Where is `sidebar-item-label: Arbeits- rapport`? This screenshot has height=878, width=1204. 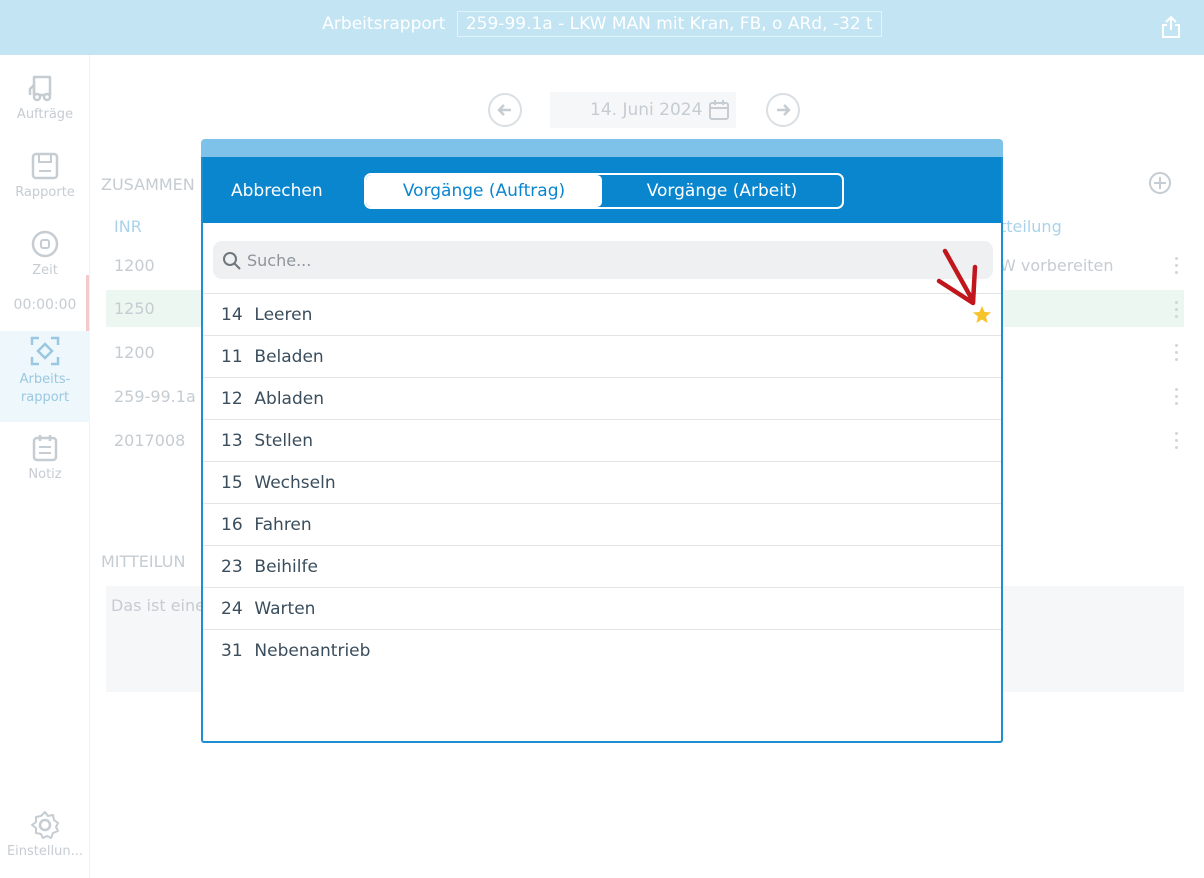
sidebar-item-label: Arbeits- rapport is located at coordinates (45, 388).